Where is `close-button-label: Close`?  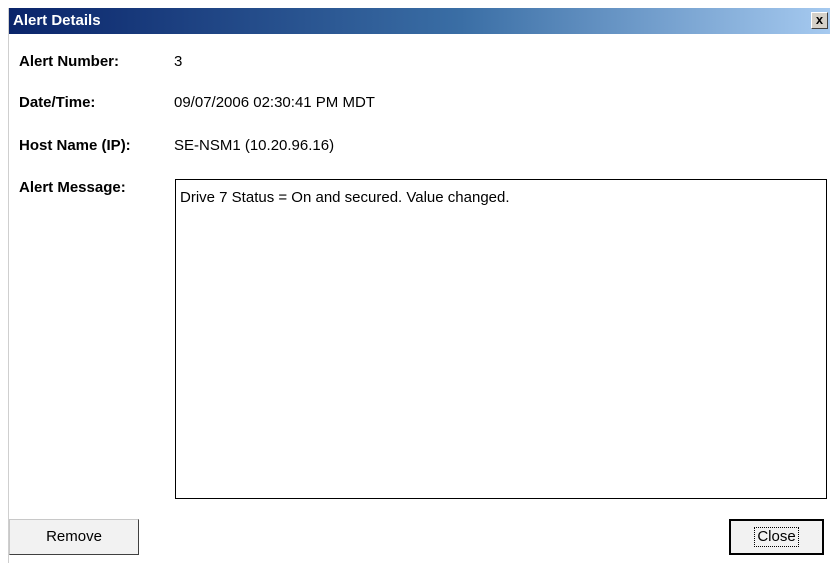 close-button-label: Close is located at coordinates (776, 537).